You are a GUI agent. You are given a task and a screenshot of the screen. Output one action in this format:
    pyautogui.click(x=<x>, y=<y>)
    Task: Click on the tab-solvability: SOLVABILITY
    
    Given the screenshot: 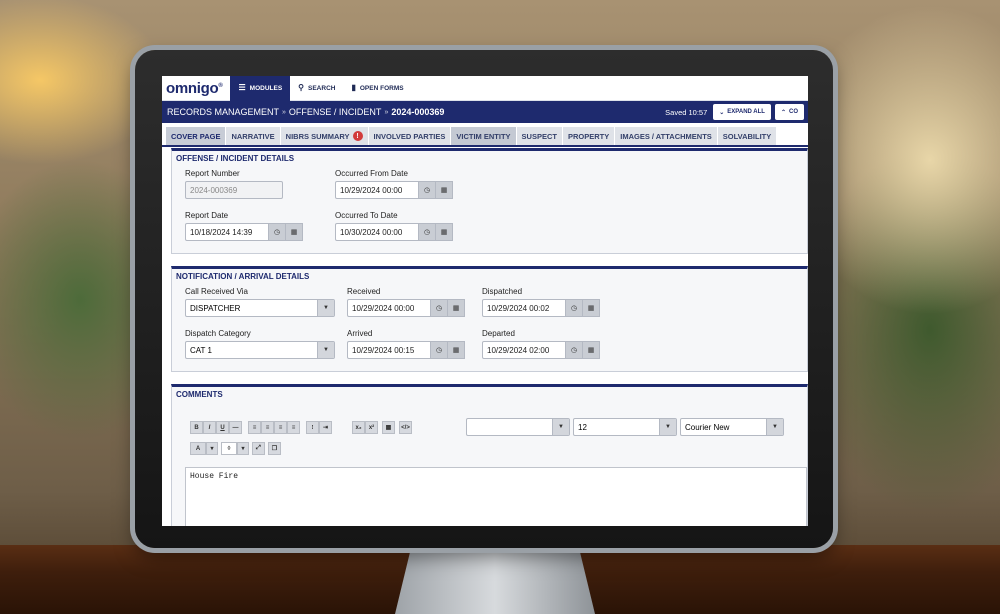 What is the action you would take?
    pyautogui.click(x=747, y=136)
    